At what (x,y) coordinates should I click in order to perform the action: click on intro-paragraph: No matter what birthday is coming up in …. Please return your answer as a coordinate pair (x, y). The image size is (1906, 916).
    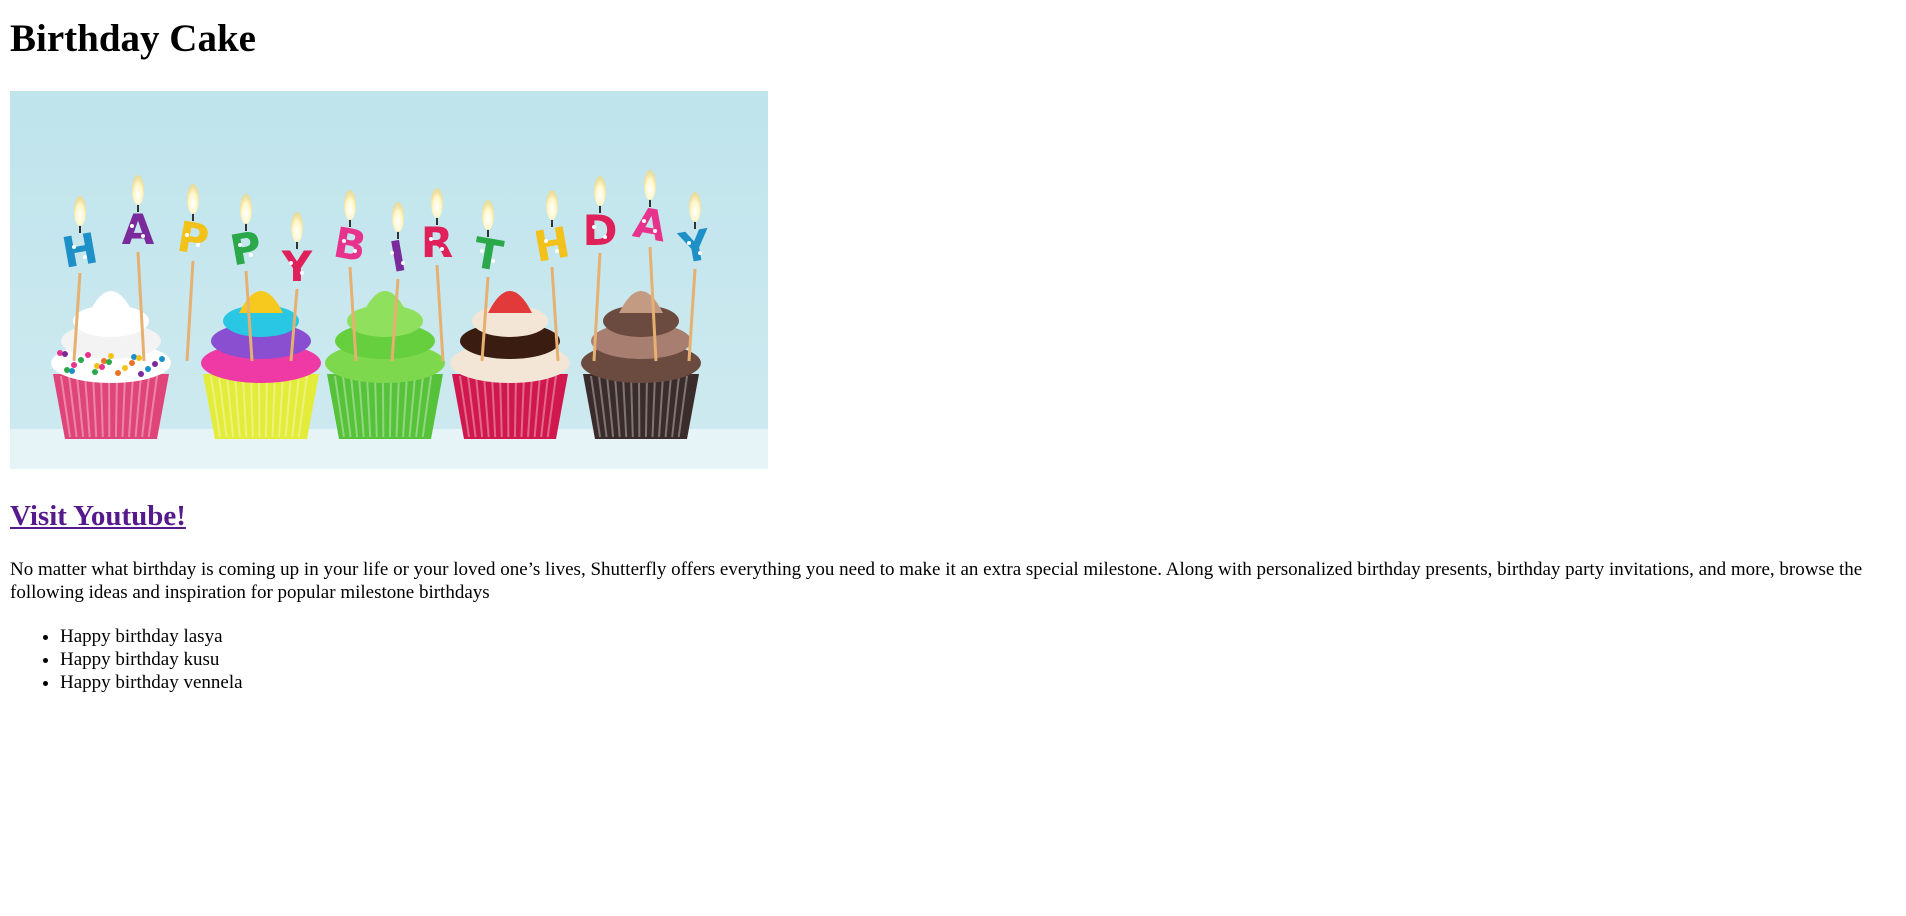
    Looking at the image, I should click on (936, 581).